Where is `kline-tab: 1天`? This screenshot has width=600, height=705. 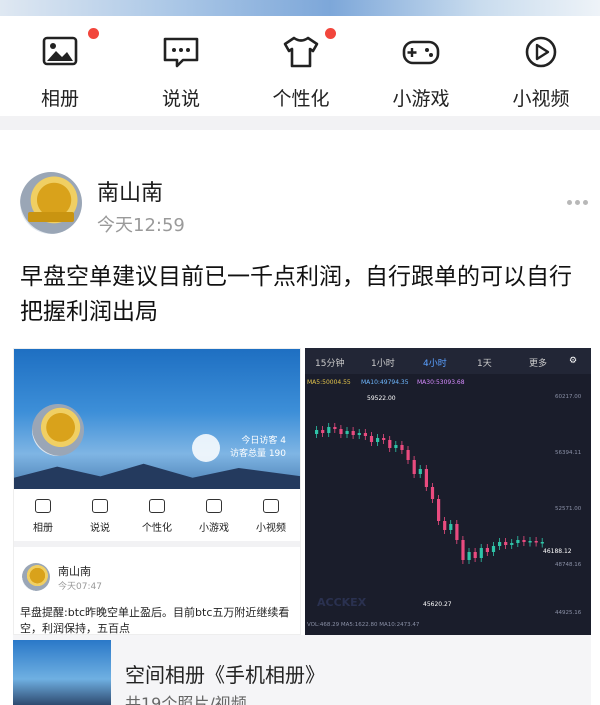
kline-tab: 1天 is located at coordinates (484, 364).